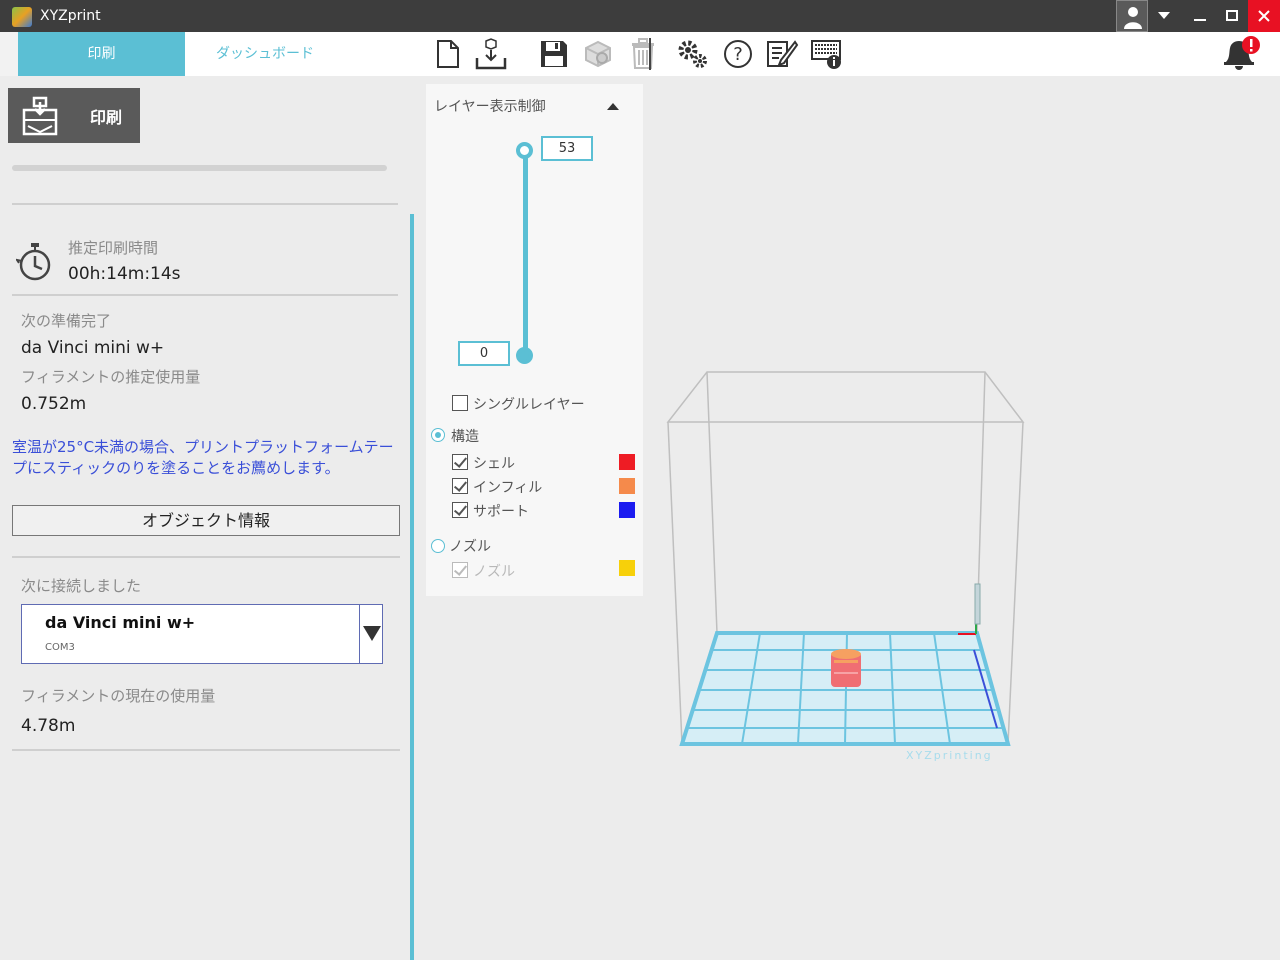  I want to click on triangle-down-icon, so click(372, 633).